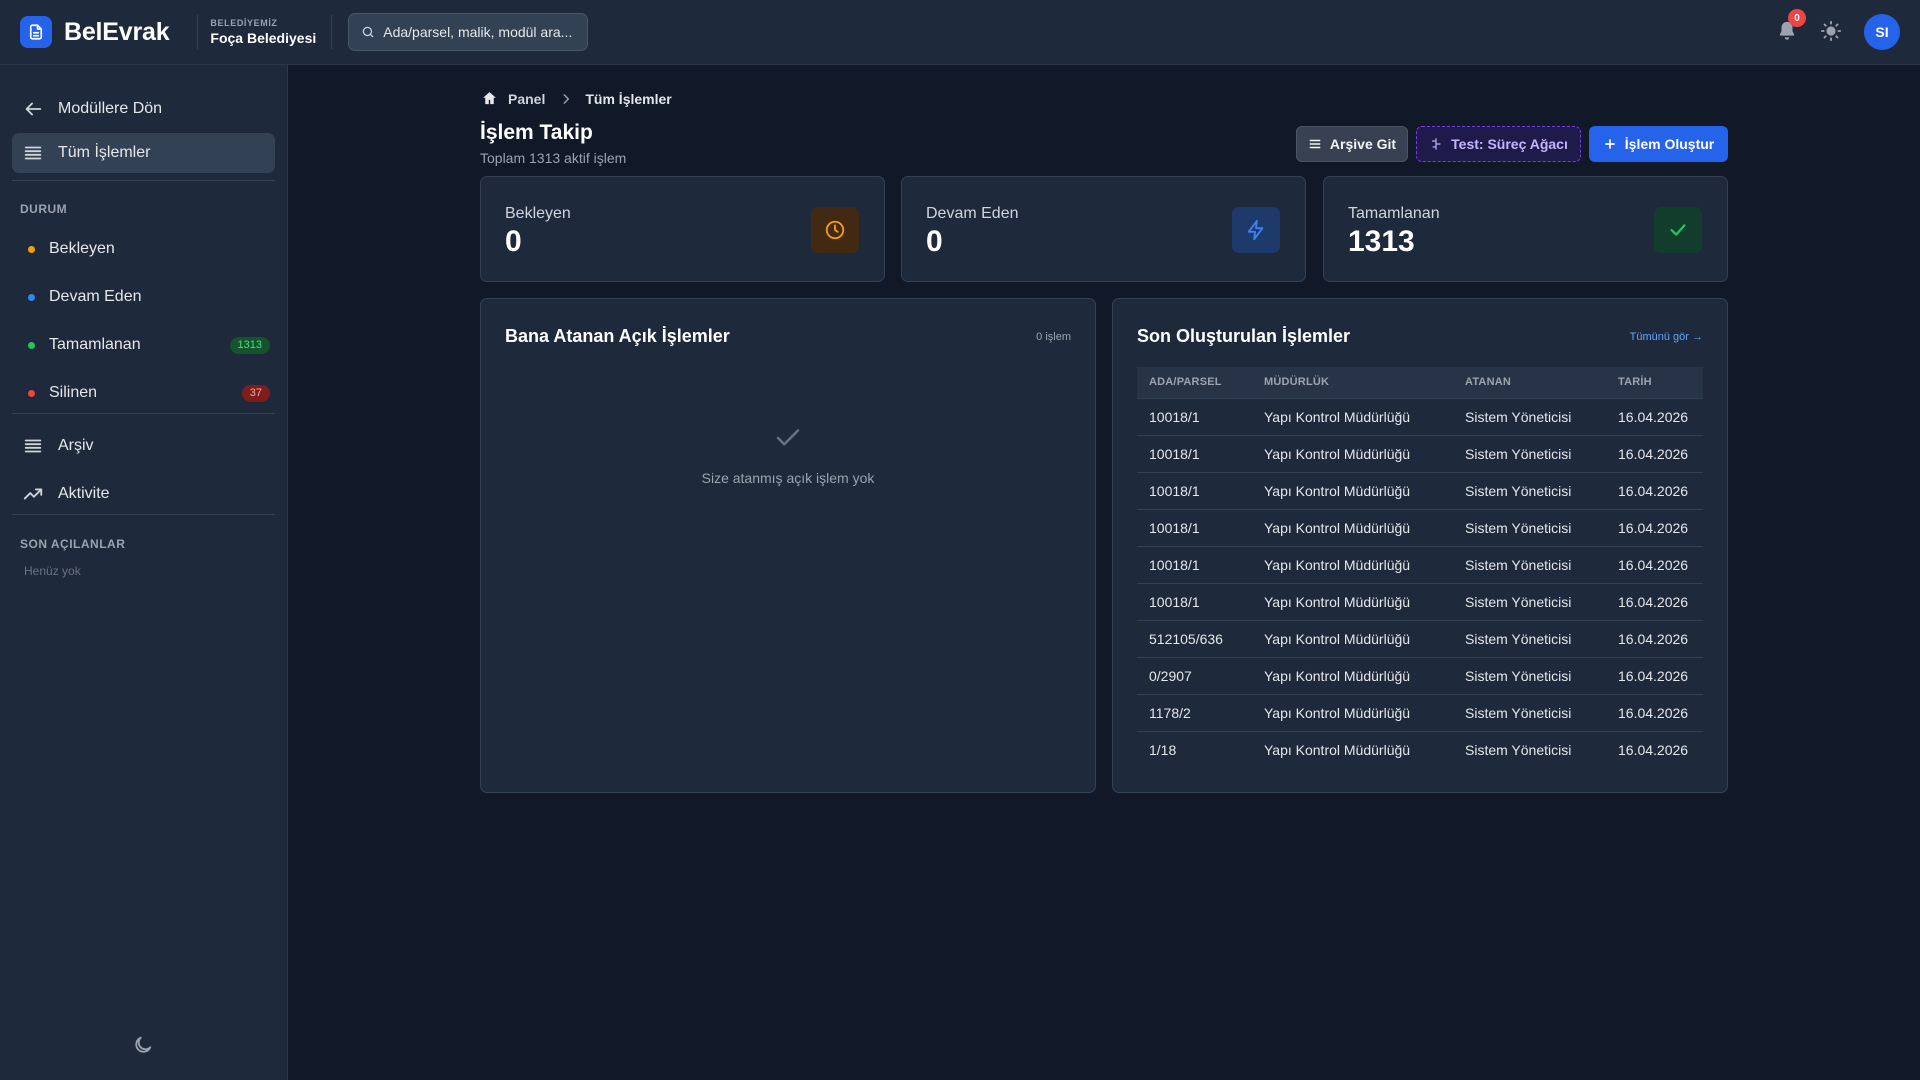 Image resolution: width=1920 pixels, height=1080 pixels. Describe the element at coordinates (368, 32) in the screenshot. I see `search-icon` at that location.